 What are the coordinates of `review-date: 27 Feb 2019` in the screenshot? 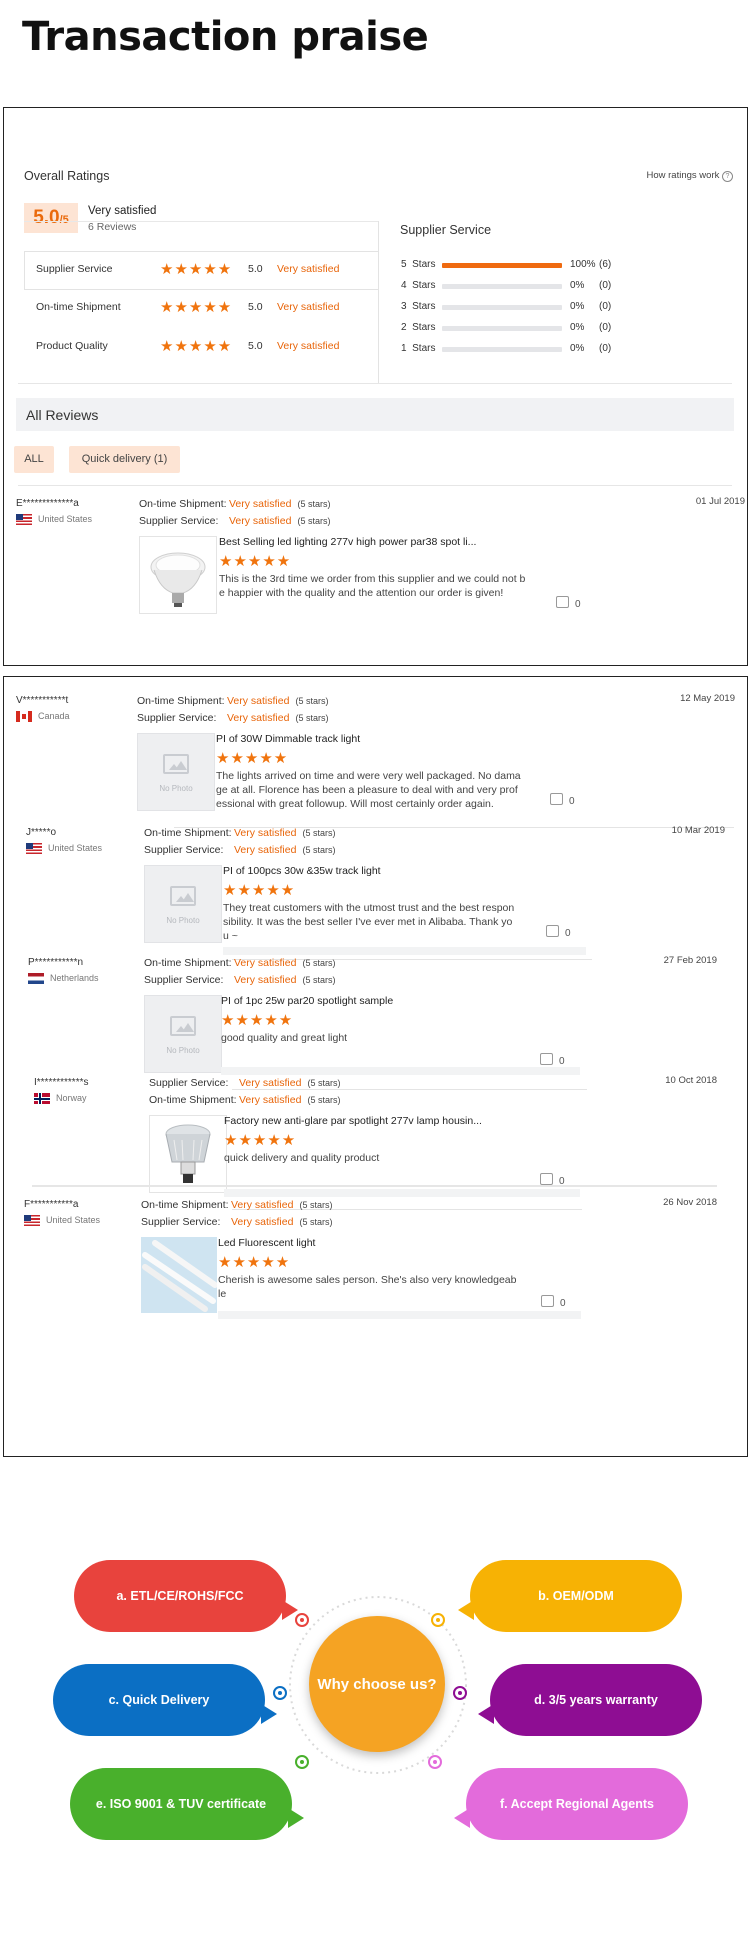 It's located at (690, 960).